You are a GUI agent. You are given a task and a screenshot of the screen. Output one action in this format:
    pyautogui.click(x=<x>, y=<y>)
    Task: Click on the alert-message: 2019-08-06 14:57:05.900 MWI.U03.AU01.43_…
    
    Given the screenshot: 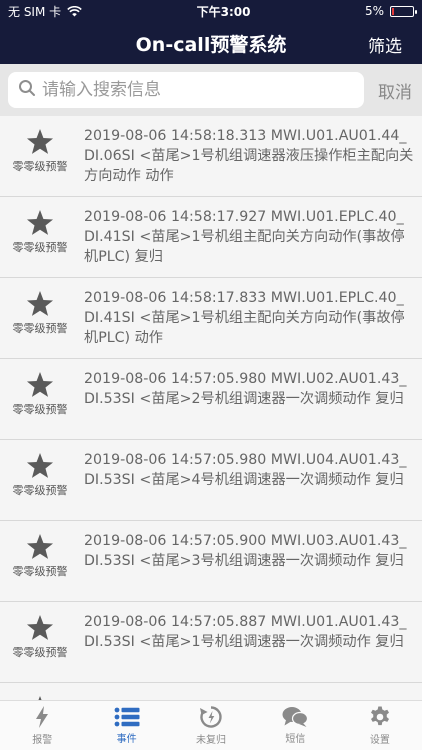 What is the action you would take?
    pyautogui.click(x=245, y=551)
    